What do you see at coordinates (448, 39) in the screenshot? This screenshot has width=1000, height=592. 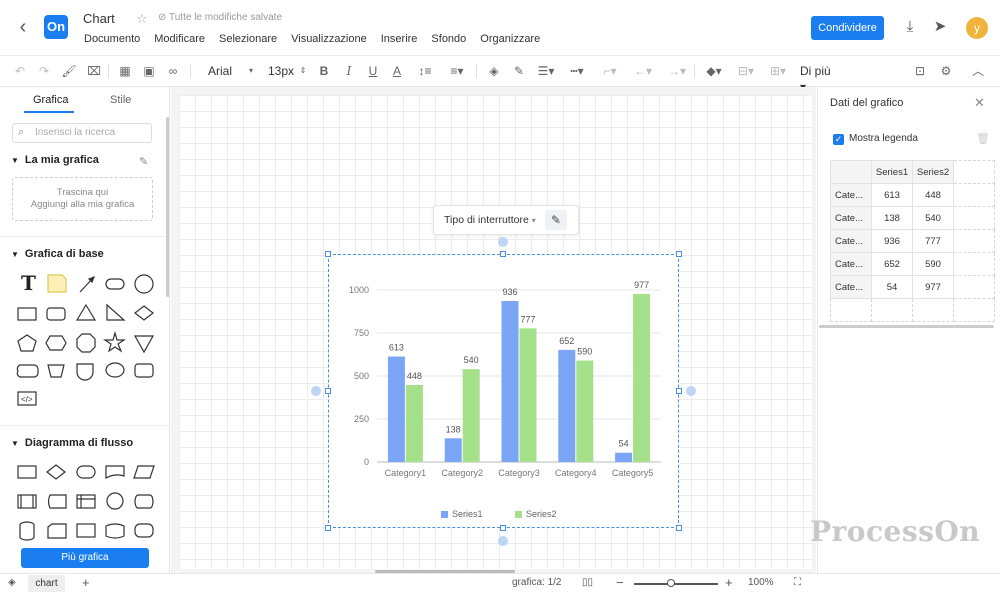 I see `menu-sfondo: Sfondo` at bounding box center [448, 39].